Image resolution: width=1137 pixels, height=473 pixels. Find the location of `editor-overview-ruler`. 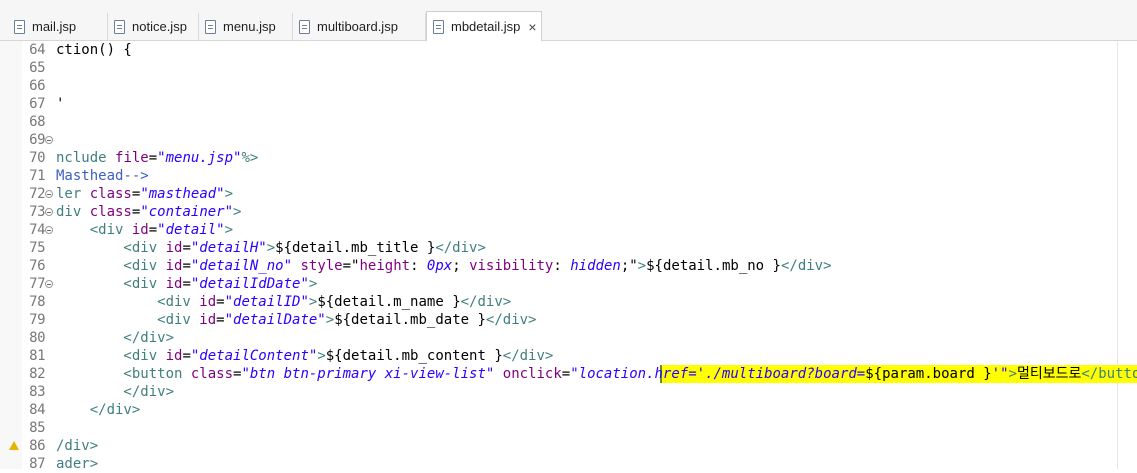

editor-overview-ruler is located at coordinates (1127, 255).